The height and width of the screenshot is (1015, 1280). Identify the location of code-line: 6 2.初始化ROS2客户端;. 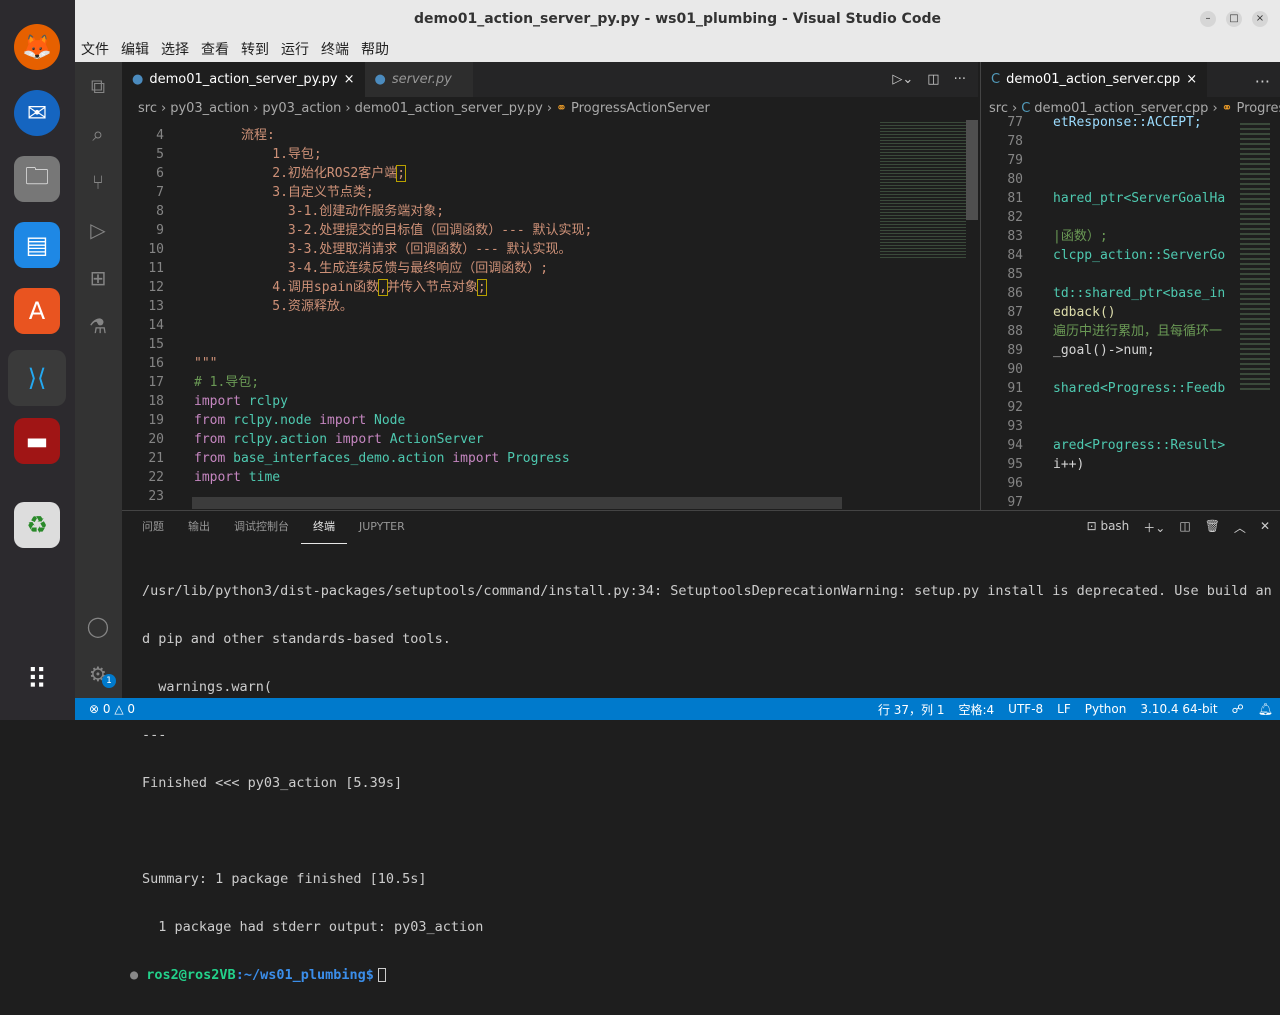
(498, 173).